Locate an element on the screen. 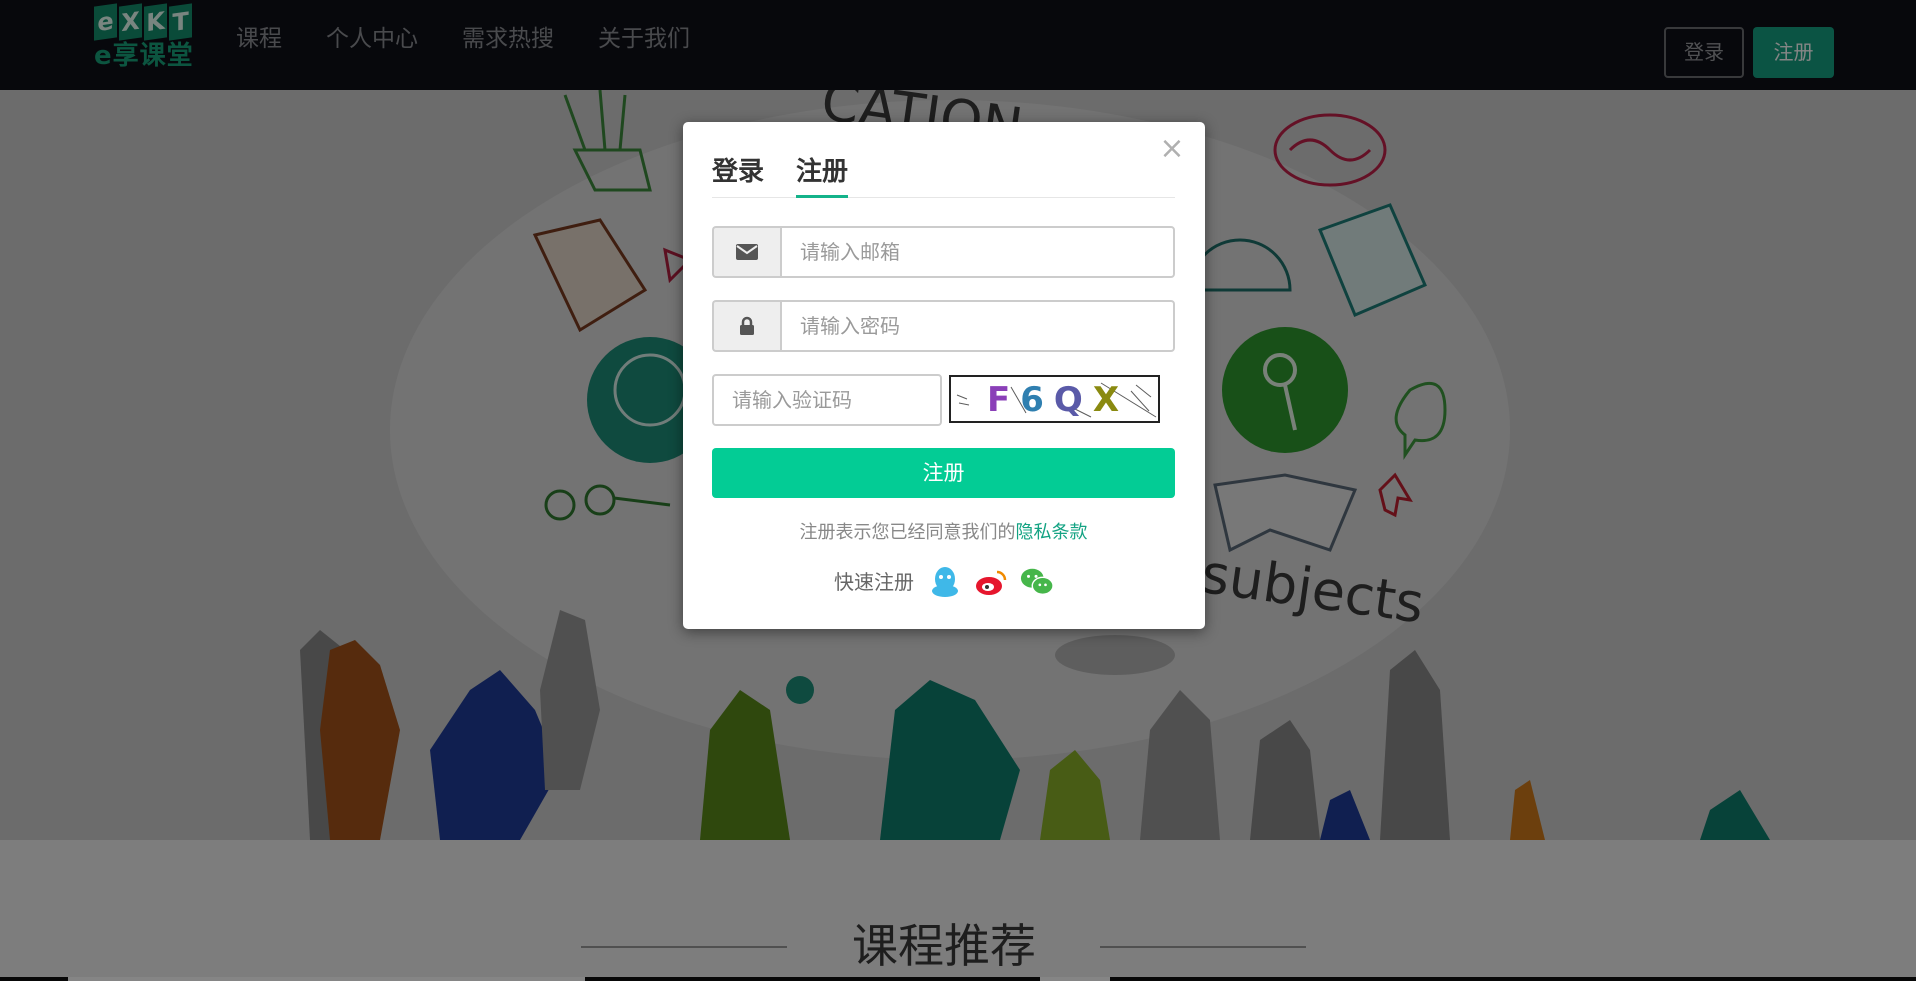 The image size is (1916, 981). privacy-policy-link: 隐私条款 is located at coordinates (1052, 532).